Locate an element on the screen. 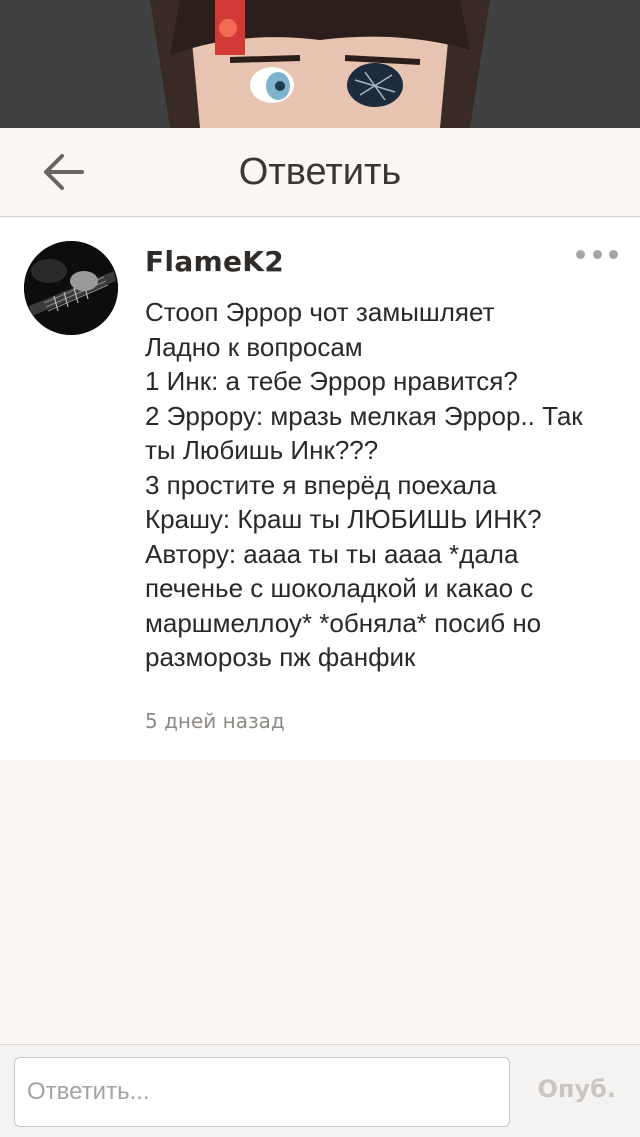 The image size is (640, 1137). comment-line: маршмеллоу* *обняла* посиб но is located at coordinates (343, 622).